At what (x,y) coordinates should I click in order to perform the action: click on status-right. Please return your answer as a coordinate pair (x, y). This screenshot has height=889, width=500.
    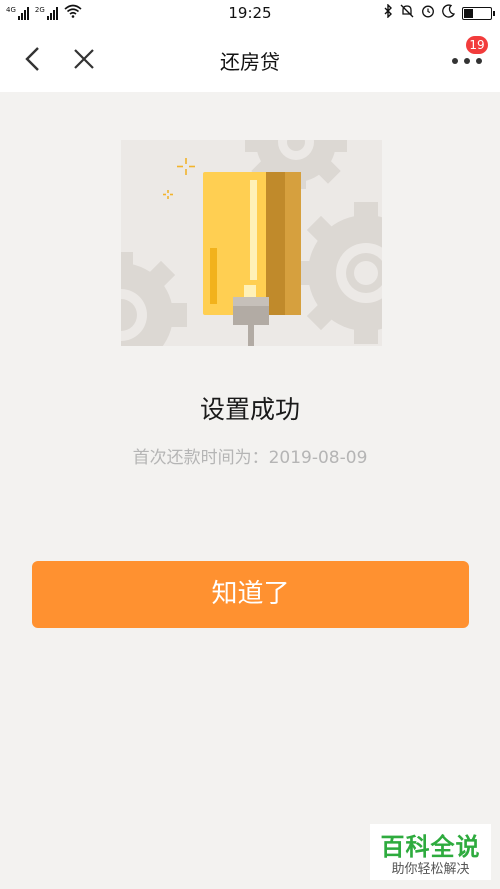
    Looking at the image, I should click on (439, 12).